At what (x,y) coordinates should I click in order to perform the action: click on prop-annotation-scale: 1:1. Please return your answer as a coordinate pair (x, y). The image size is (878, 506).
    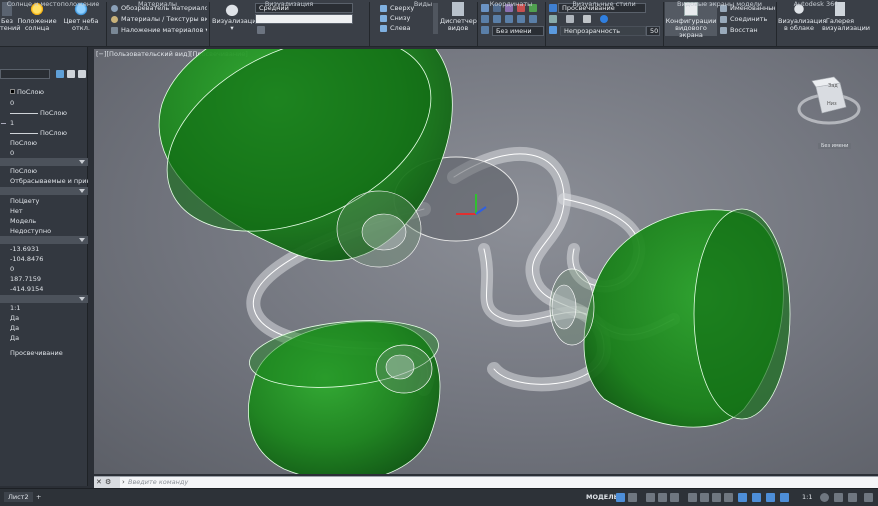
    Looking at the image, I should click on (44, 308).